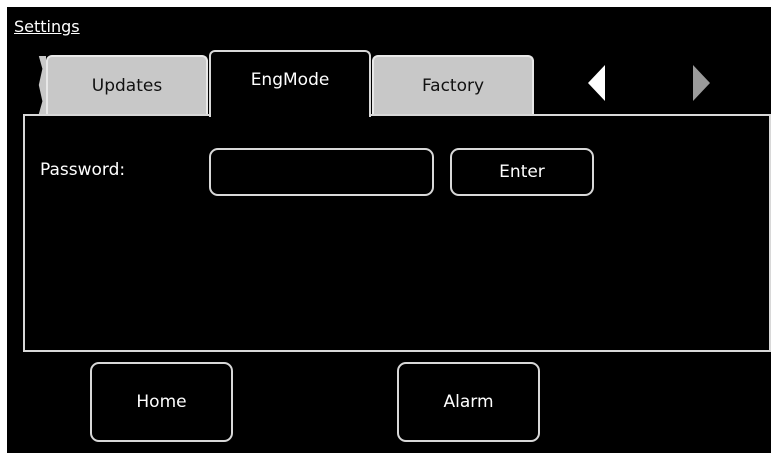 This screenshot has width=771, height=453. I want to click on tab-engmode: EngMode, so click(290, 83).